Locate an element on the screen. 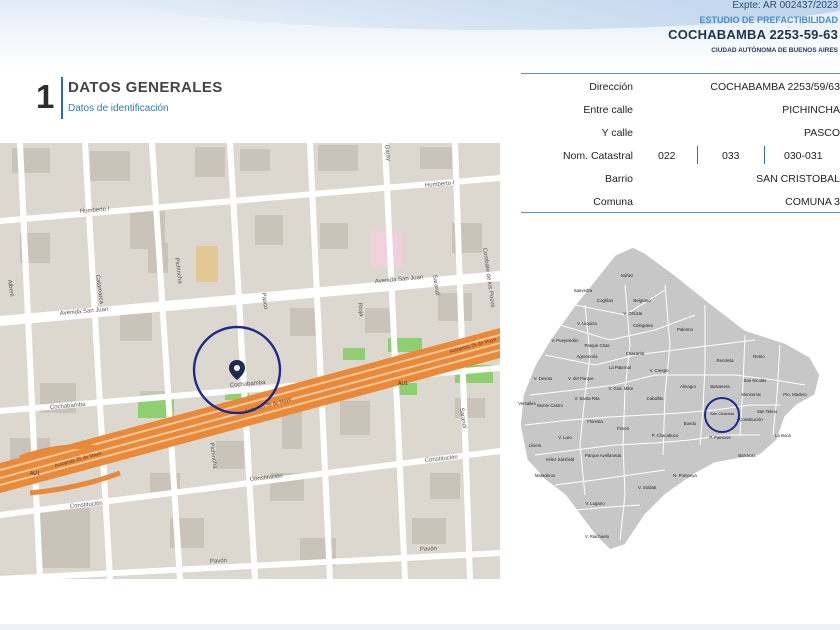 The width and height of the screenshot is (840, 630). row-y-calle: Y calle PASCO is located at coordinates (680, 132).